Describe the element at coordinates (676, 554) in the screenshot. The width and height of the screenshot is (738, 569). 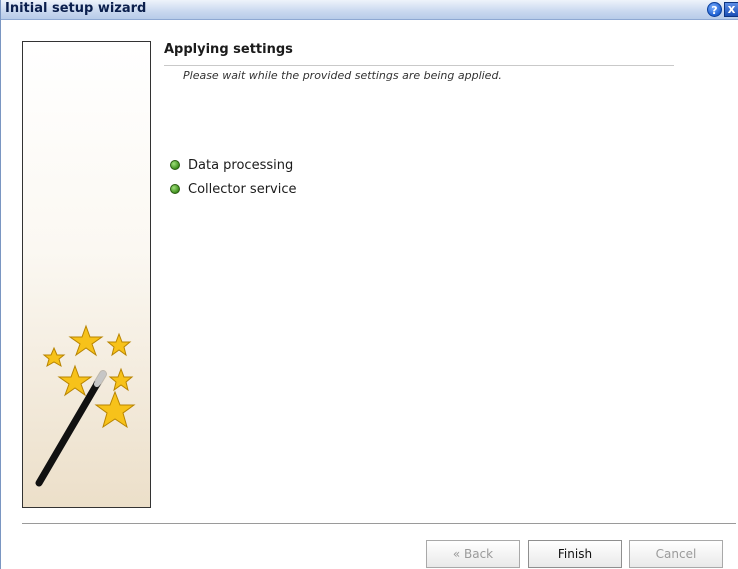
I see `cancel-button: Cancel` at that location.